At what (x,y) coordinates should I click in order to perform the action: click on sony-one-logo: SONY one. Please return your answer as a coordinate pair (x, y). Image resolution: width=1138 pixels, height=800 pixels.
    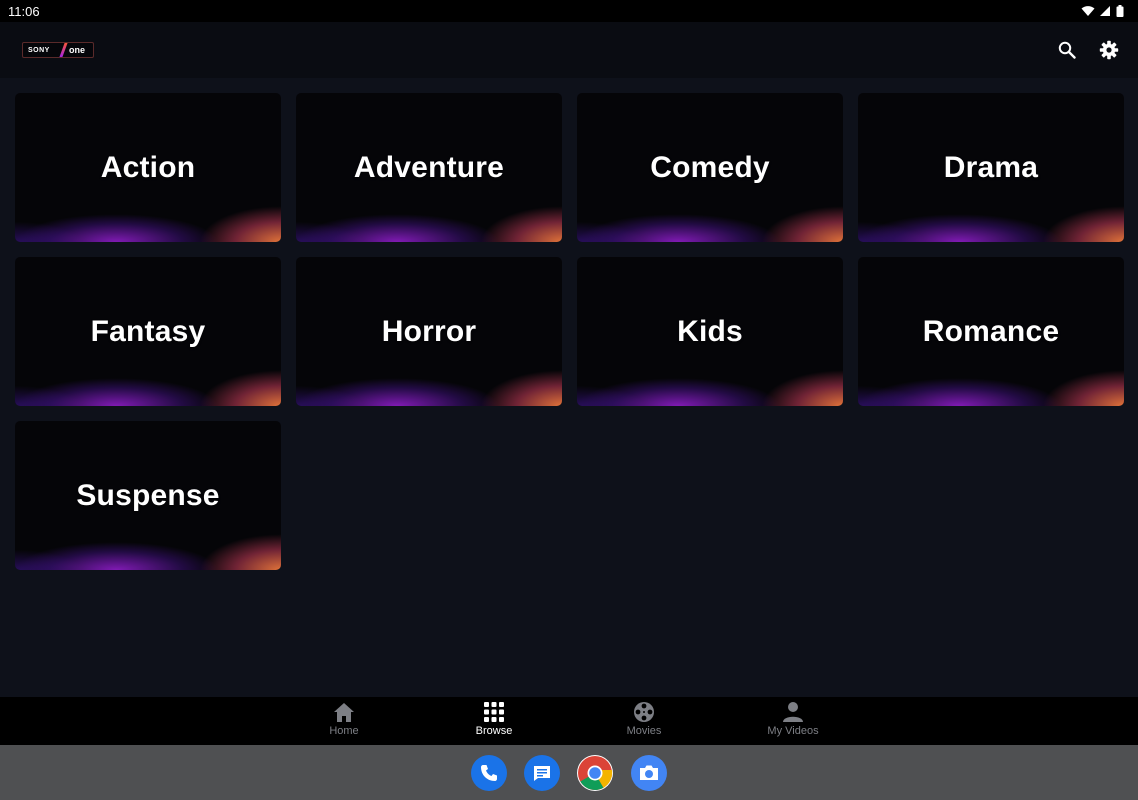
    Looking at the image, I should click on (58, 50).